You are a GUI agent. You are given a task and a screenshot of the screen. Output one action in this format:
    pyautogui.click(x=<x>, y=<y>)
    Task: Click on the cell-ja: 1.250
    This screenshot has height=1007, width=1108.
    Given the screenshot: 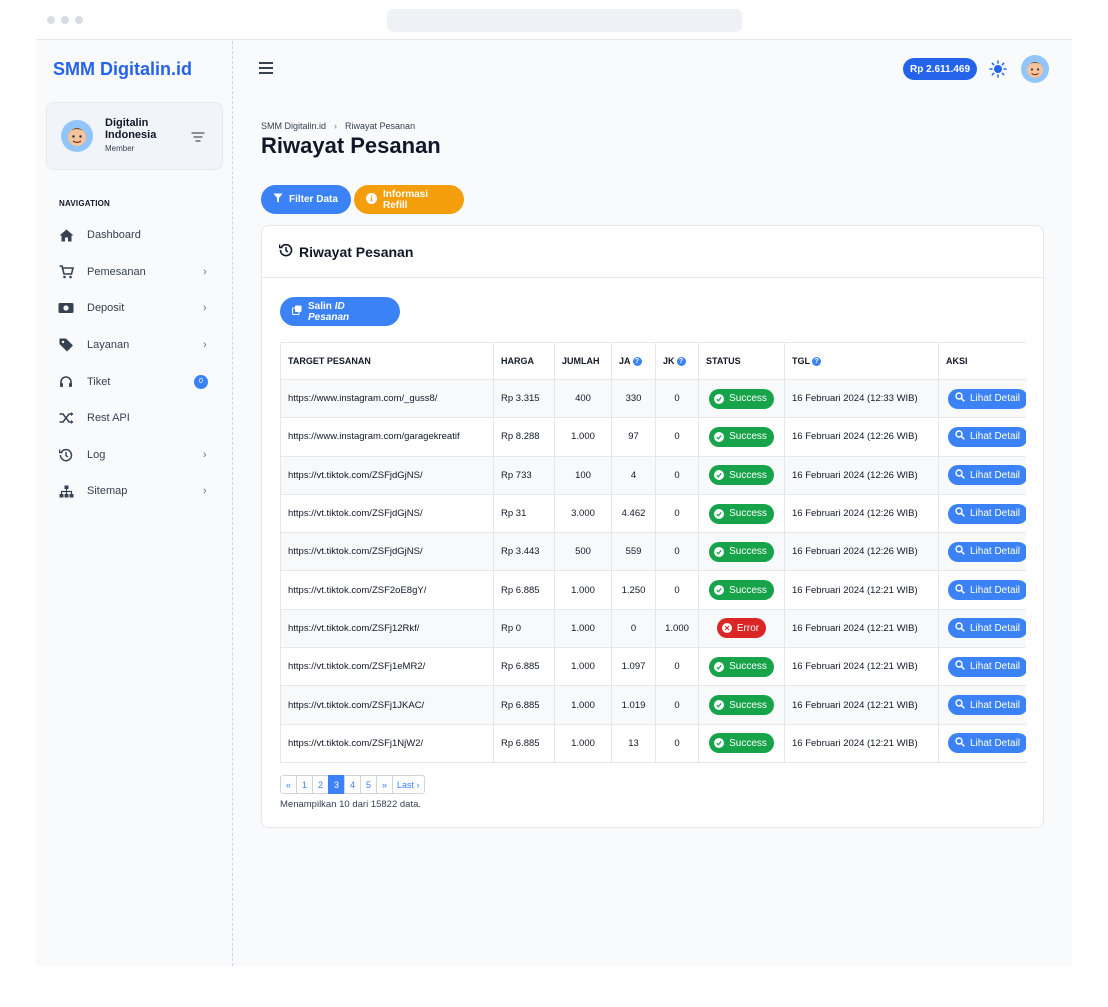 What is the action you would take?
    pyautogui.click(x=633, y=590)
    